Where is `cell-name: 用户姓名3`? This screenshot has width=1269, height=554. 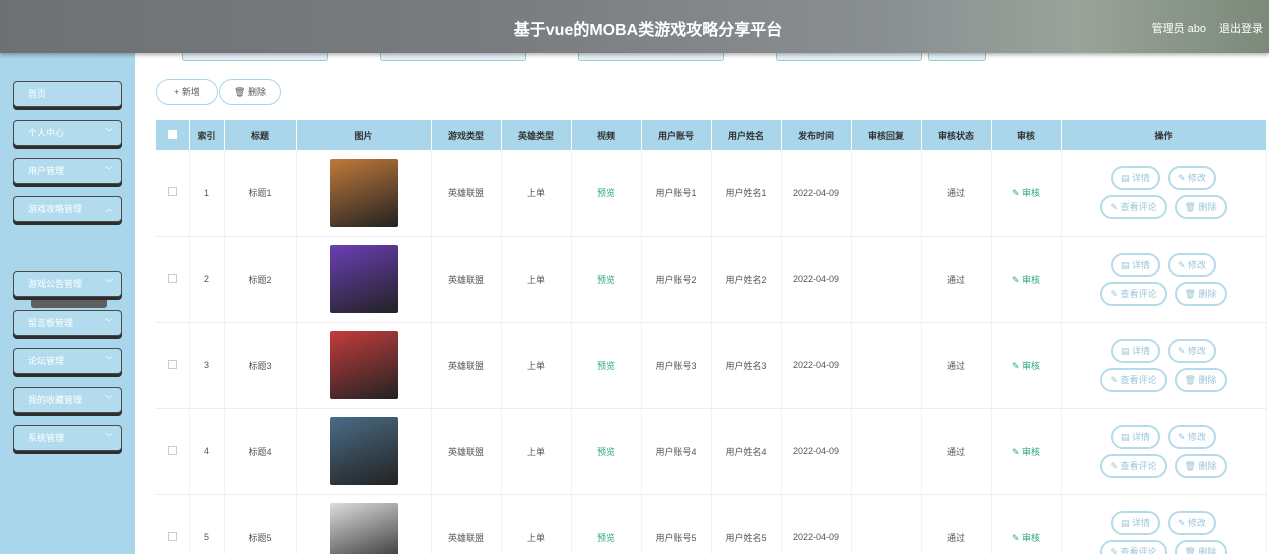
cell-name: 用户姓名3 is located at coordinates (746, 365).